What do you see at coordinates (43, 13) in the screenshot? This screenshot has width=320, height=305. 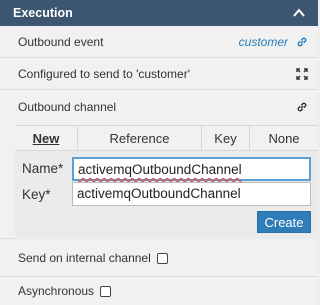 I see `panel-title: Execution` at bounding box center [43, 13].